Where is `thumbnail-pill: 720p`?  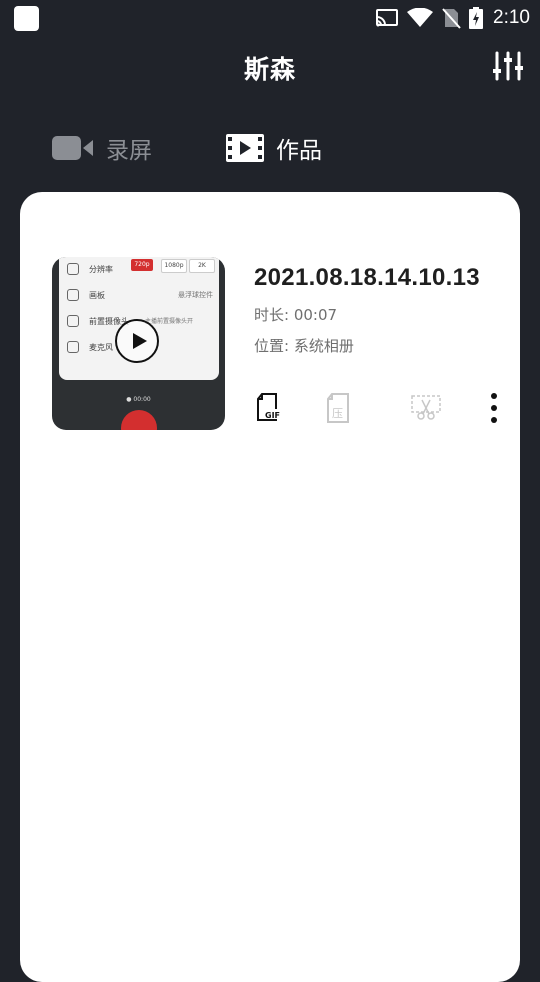 thumbnail-pill: 720p is located at coordinates (142, 265).